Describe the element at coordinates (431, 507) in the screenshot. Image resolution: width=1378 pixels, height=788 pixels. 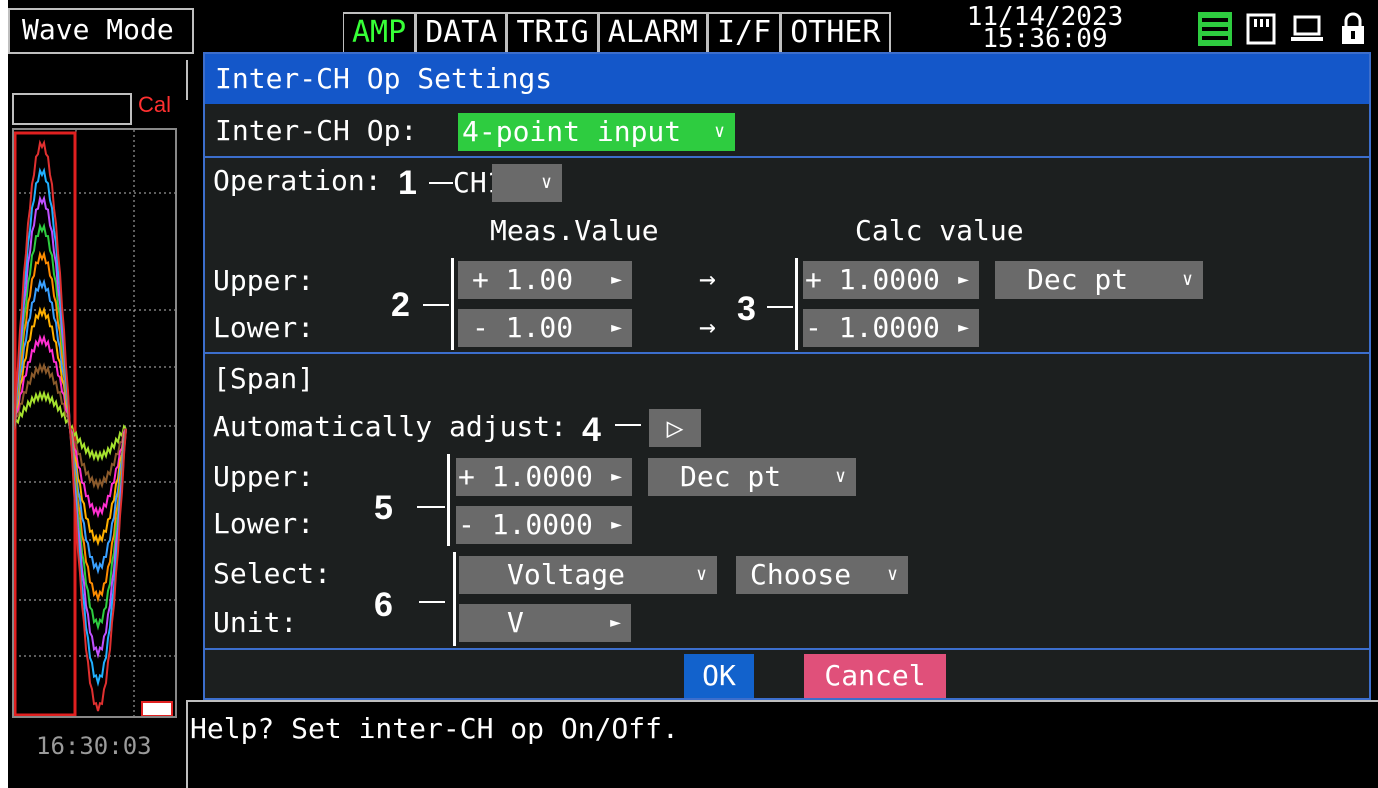
I see `callout-5-line` at that location.